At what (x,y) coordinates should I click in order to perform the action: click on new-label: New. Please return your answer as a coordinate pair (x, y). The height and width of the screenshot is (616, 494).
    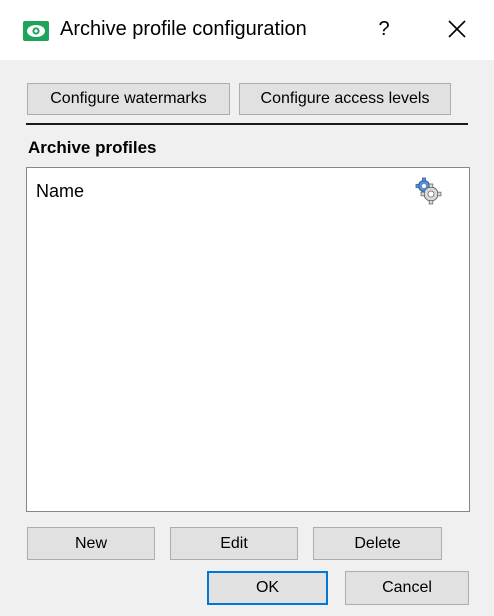
    Looking at the image, I should click on (90, 543).